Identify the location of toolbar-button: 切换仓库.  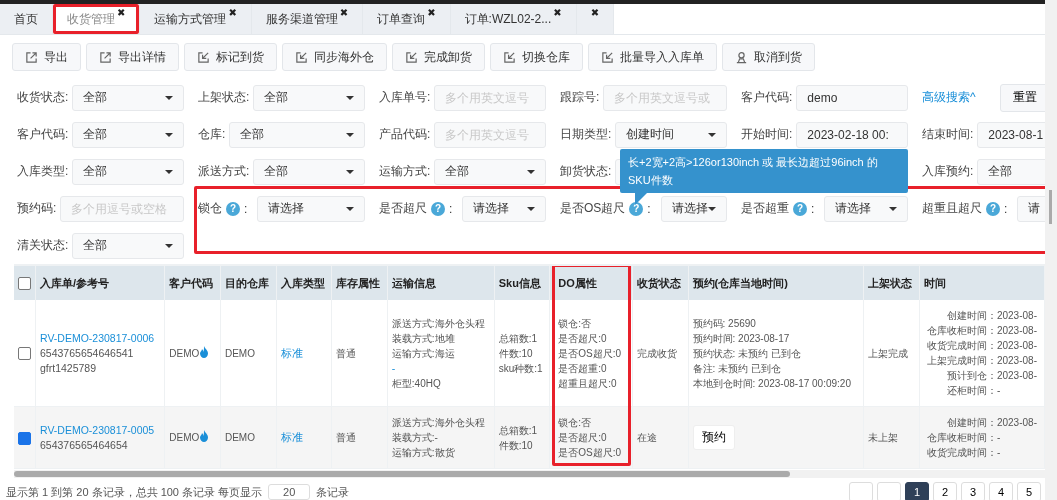
(536, 57).